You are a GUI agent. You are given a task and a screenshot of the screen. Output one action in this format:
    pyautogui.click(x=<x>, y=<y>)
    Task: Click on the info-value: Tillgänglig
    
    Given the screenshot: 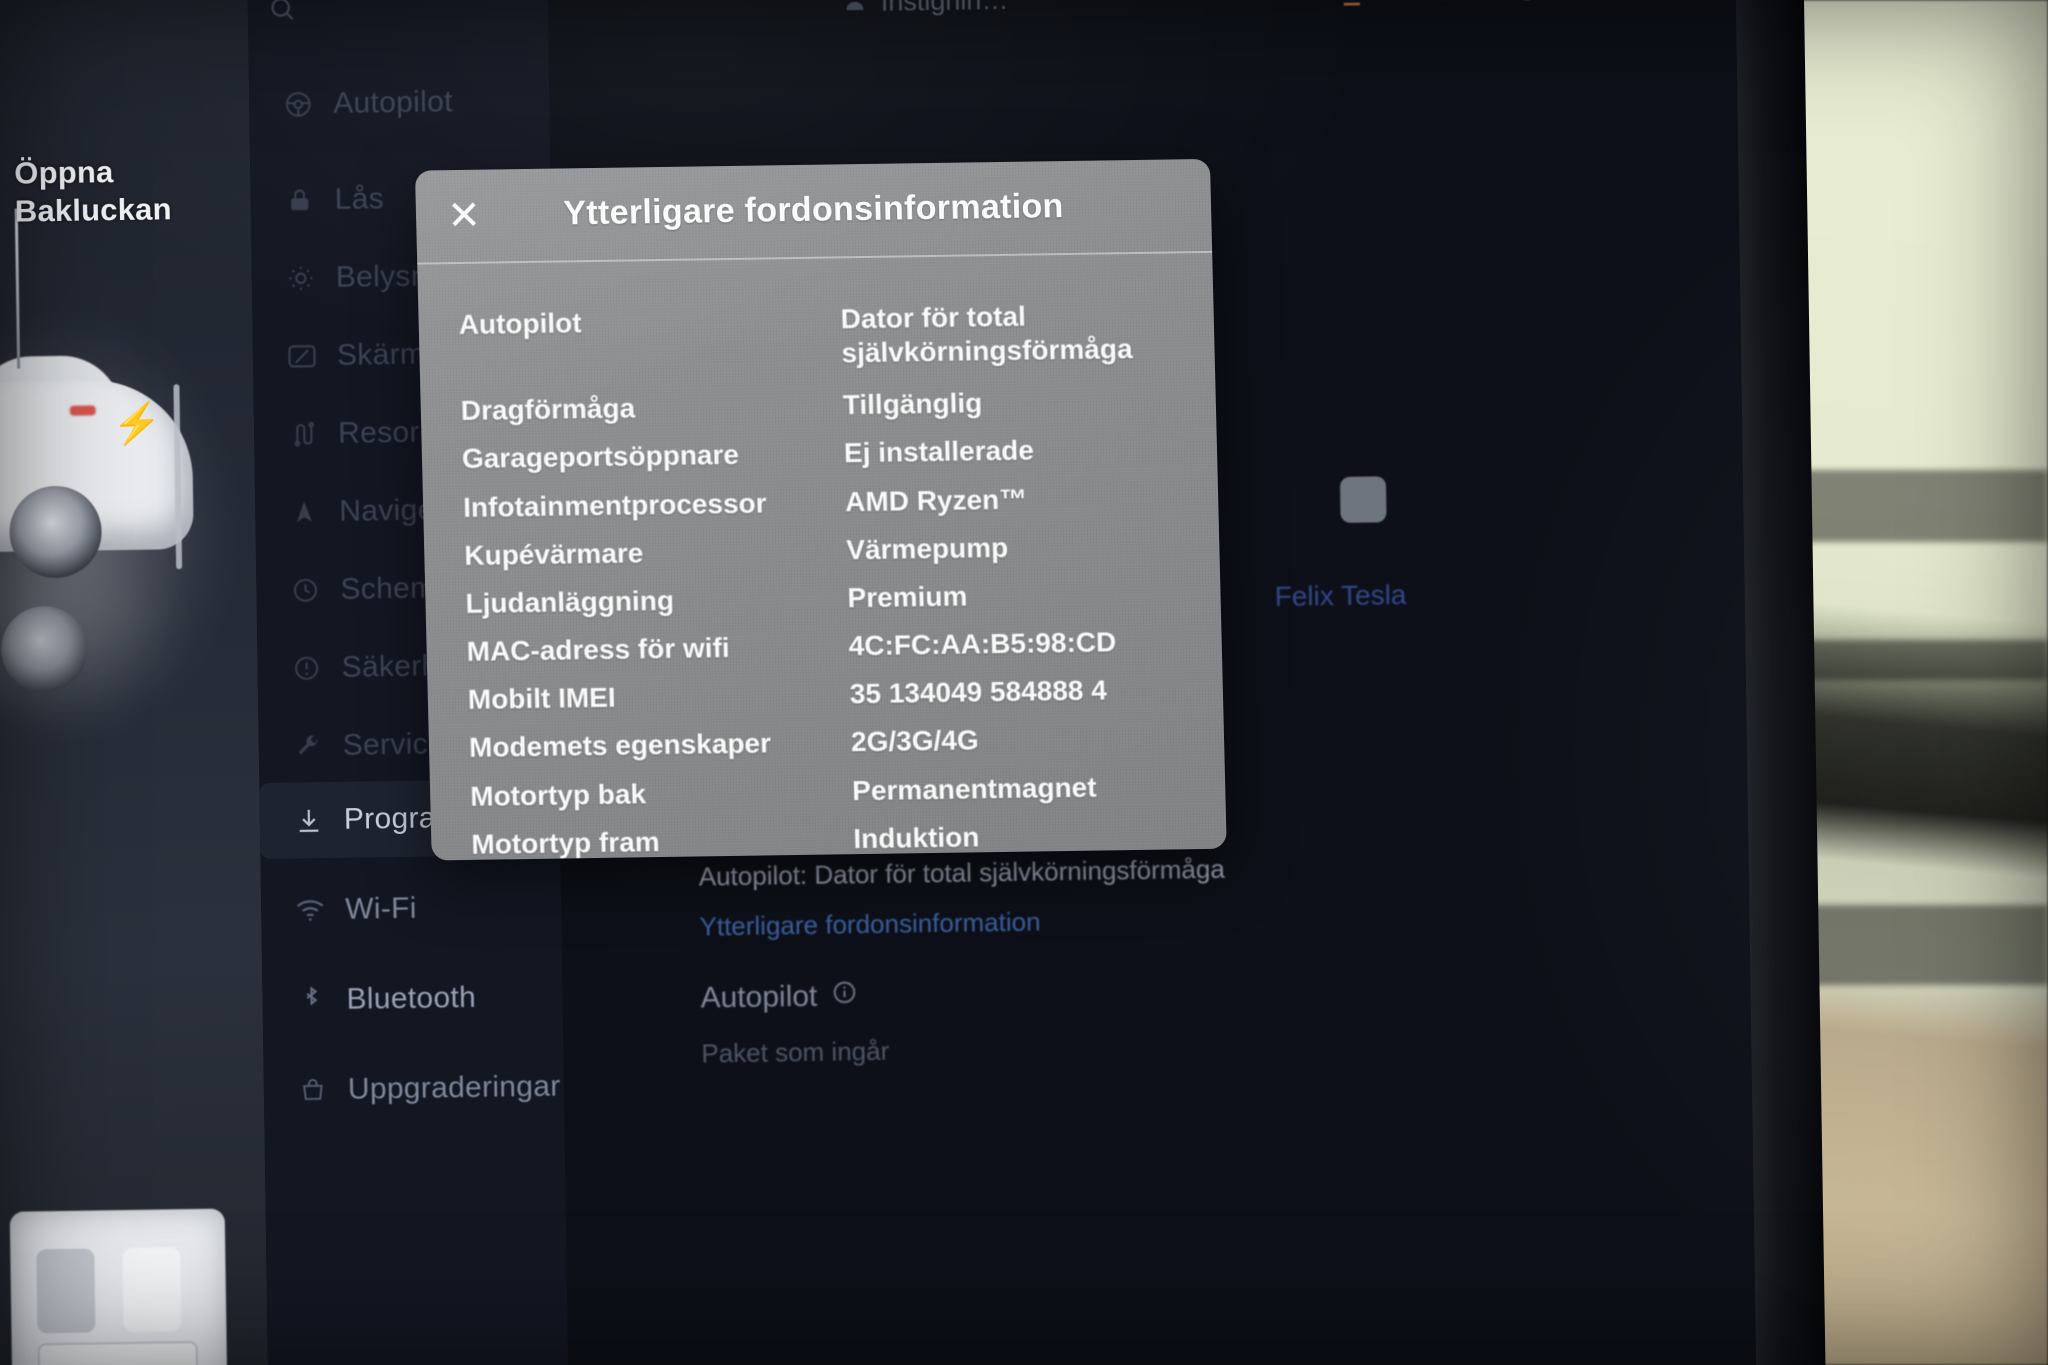 What is the action you would take?
    pyautogui.click(x=912, y=404)
    